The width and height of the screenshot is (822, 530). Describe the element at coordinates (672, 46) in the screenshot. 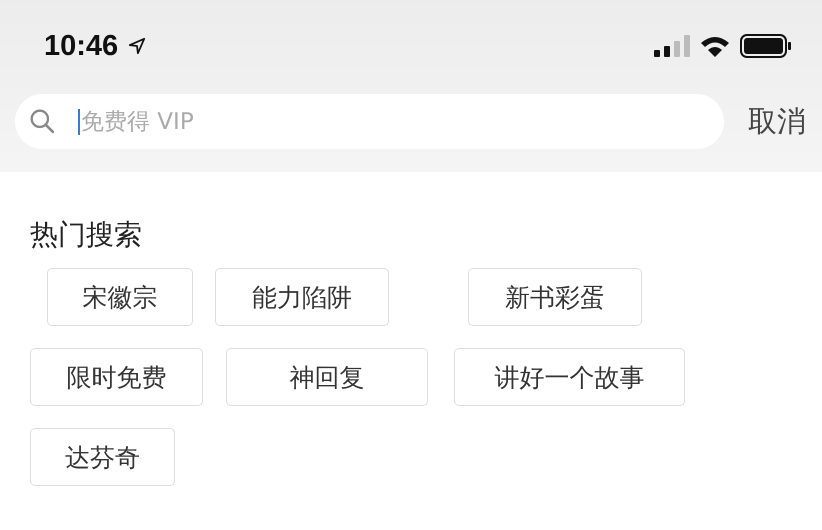

I see `signal-icon` at that location.